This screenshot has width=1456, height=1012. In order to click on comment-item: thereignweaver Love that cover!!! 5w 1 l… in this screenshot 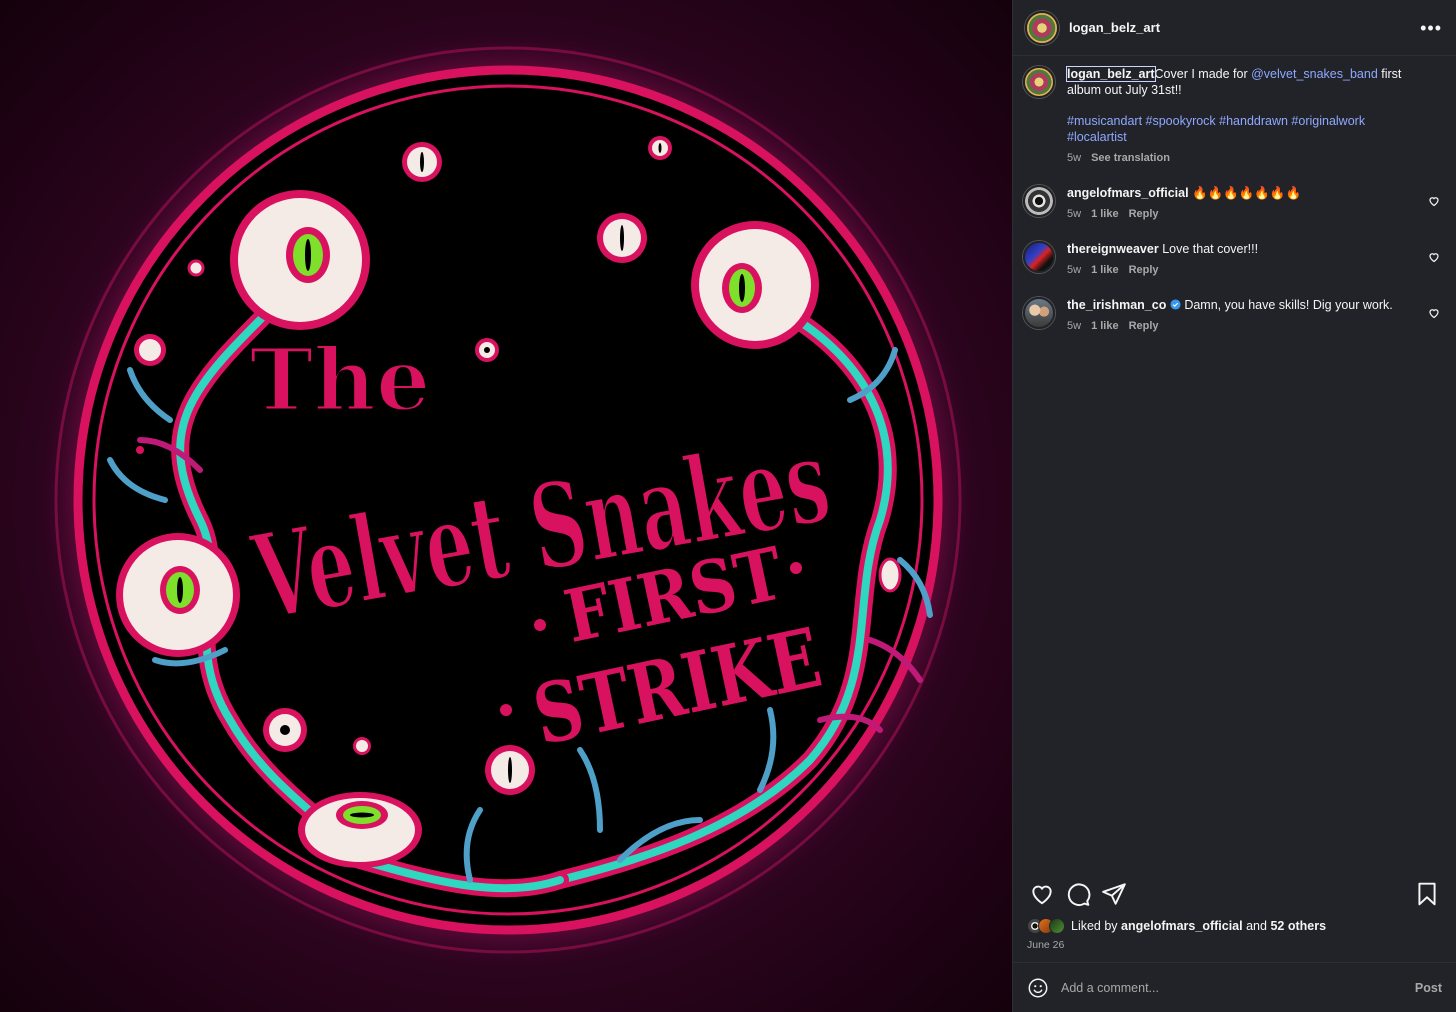, I will do `click(1231, 259)`.